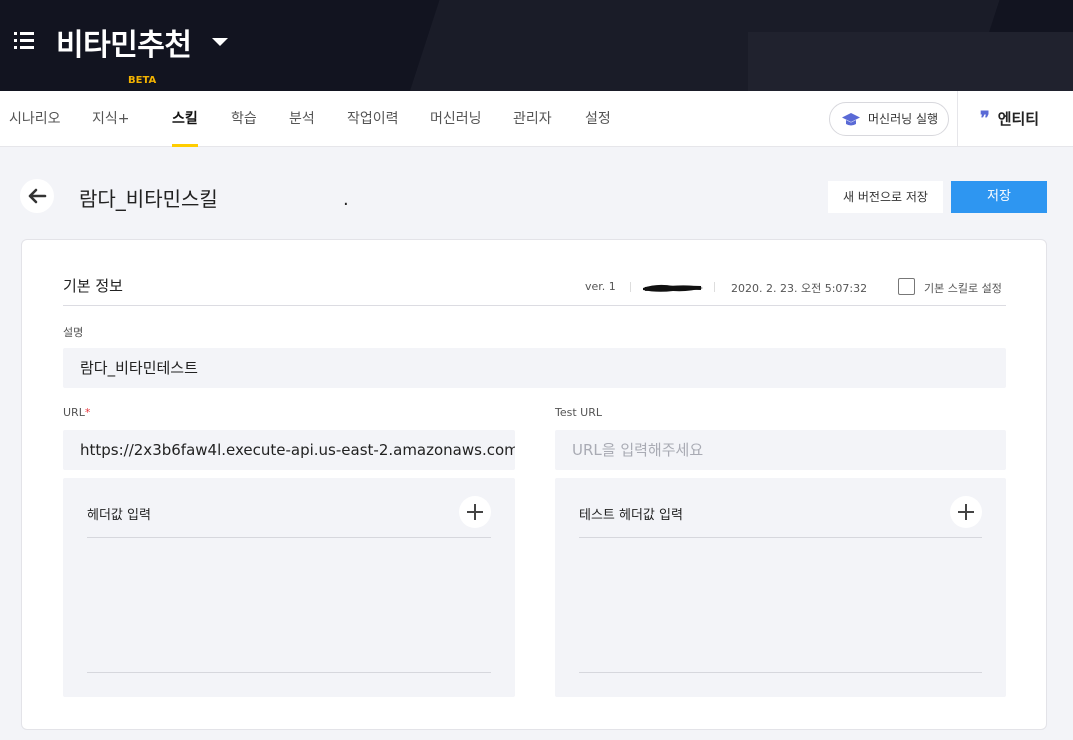 The image size is (1073, 740). Describe the element at coordinates (673, 288) in the screenshot. I see `redacted-author-mark` at that location.